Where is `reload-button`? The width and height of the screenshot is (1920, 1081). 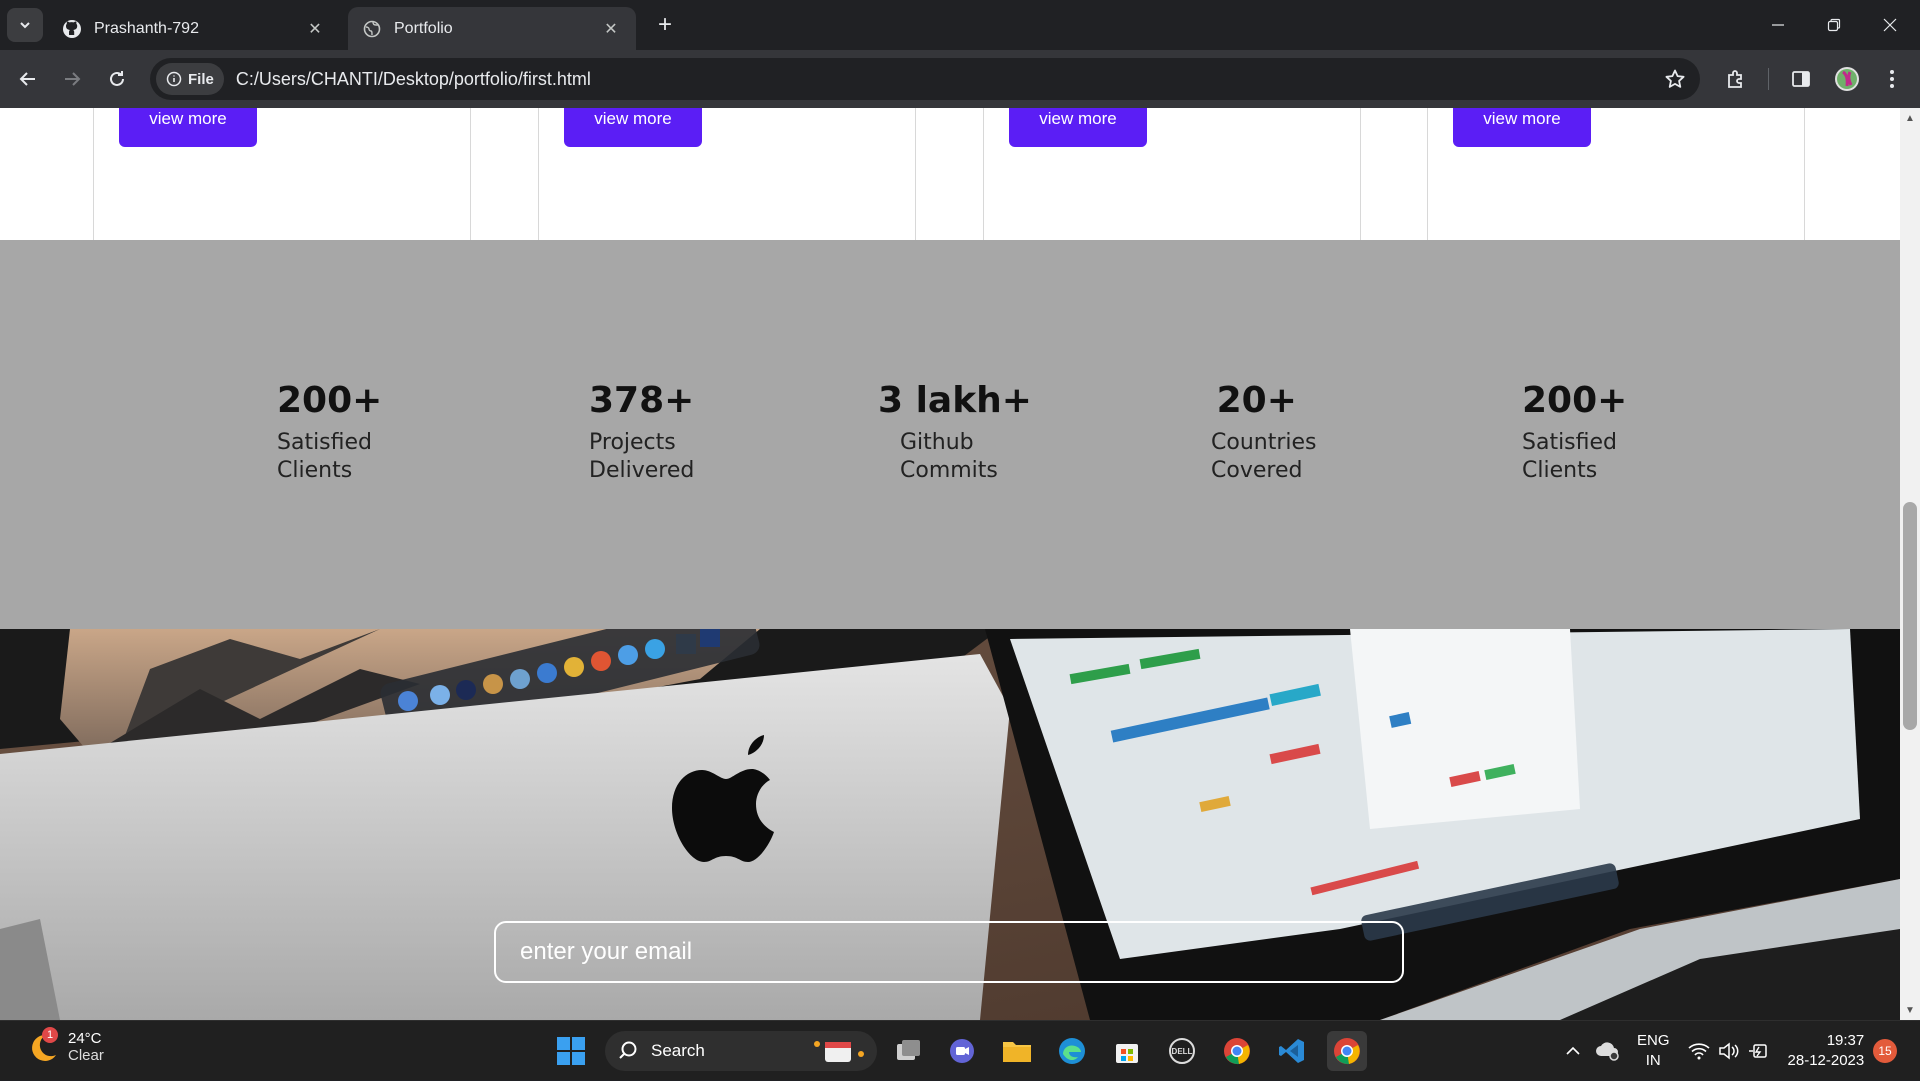 reload-button is located at coordinates (117, 79).